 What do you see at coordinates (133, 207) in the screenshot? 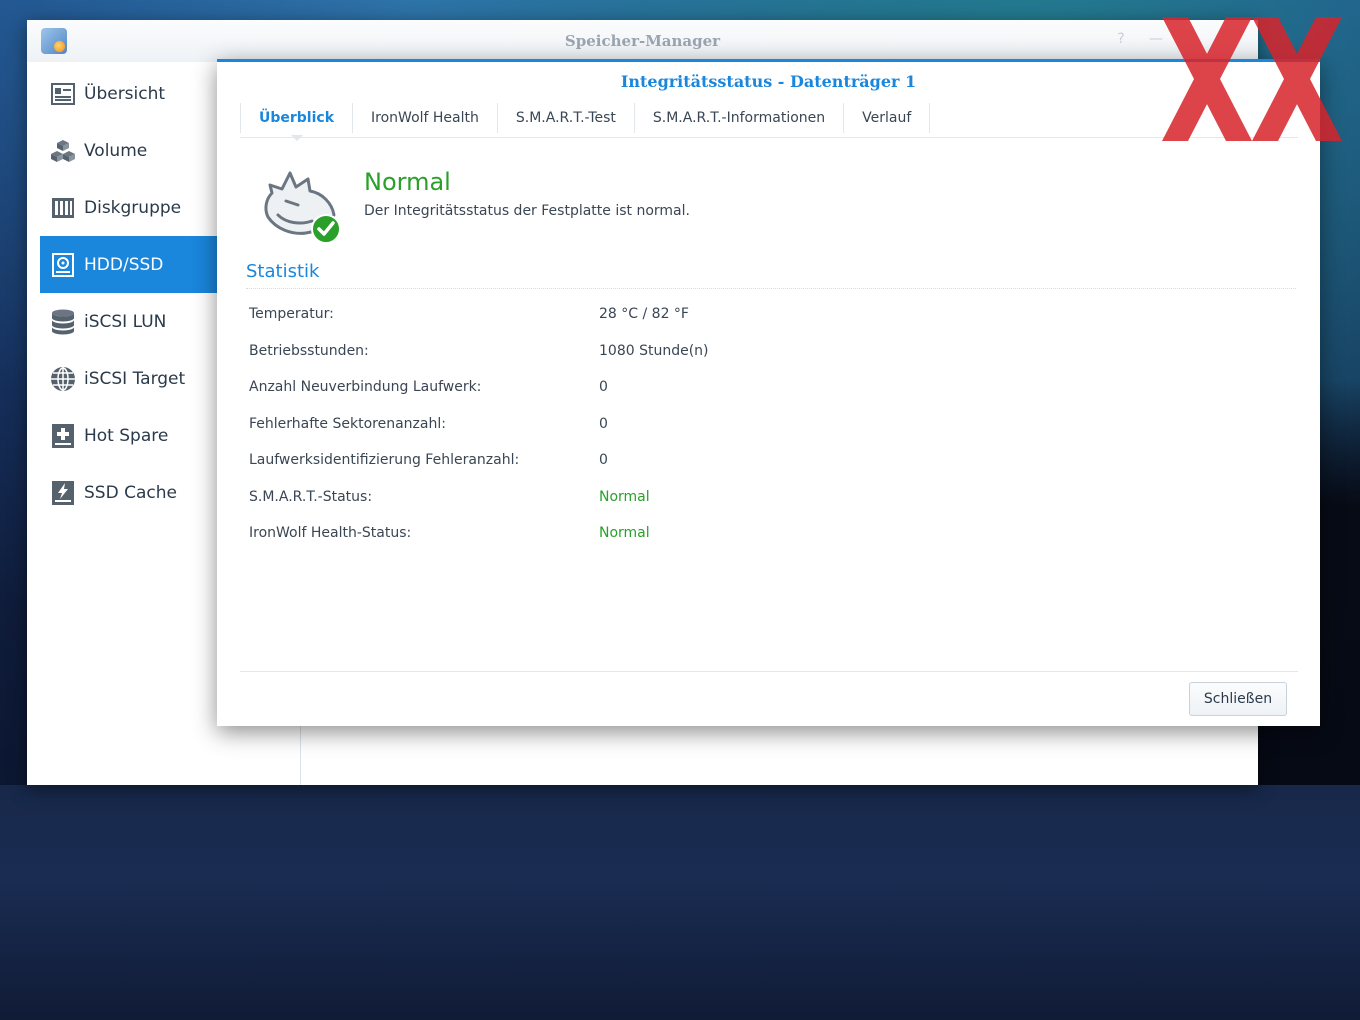
I see `sidebar-item-label: Diskgruppe` at bounding box center [133, 207].